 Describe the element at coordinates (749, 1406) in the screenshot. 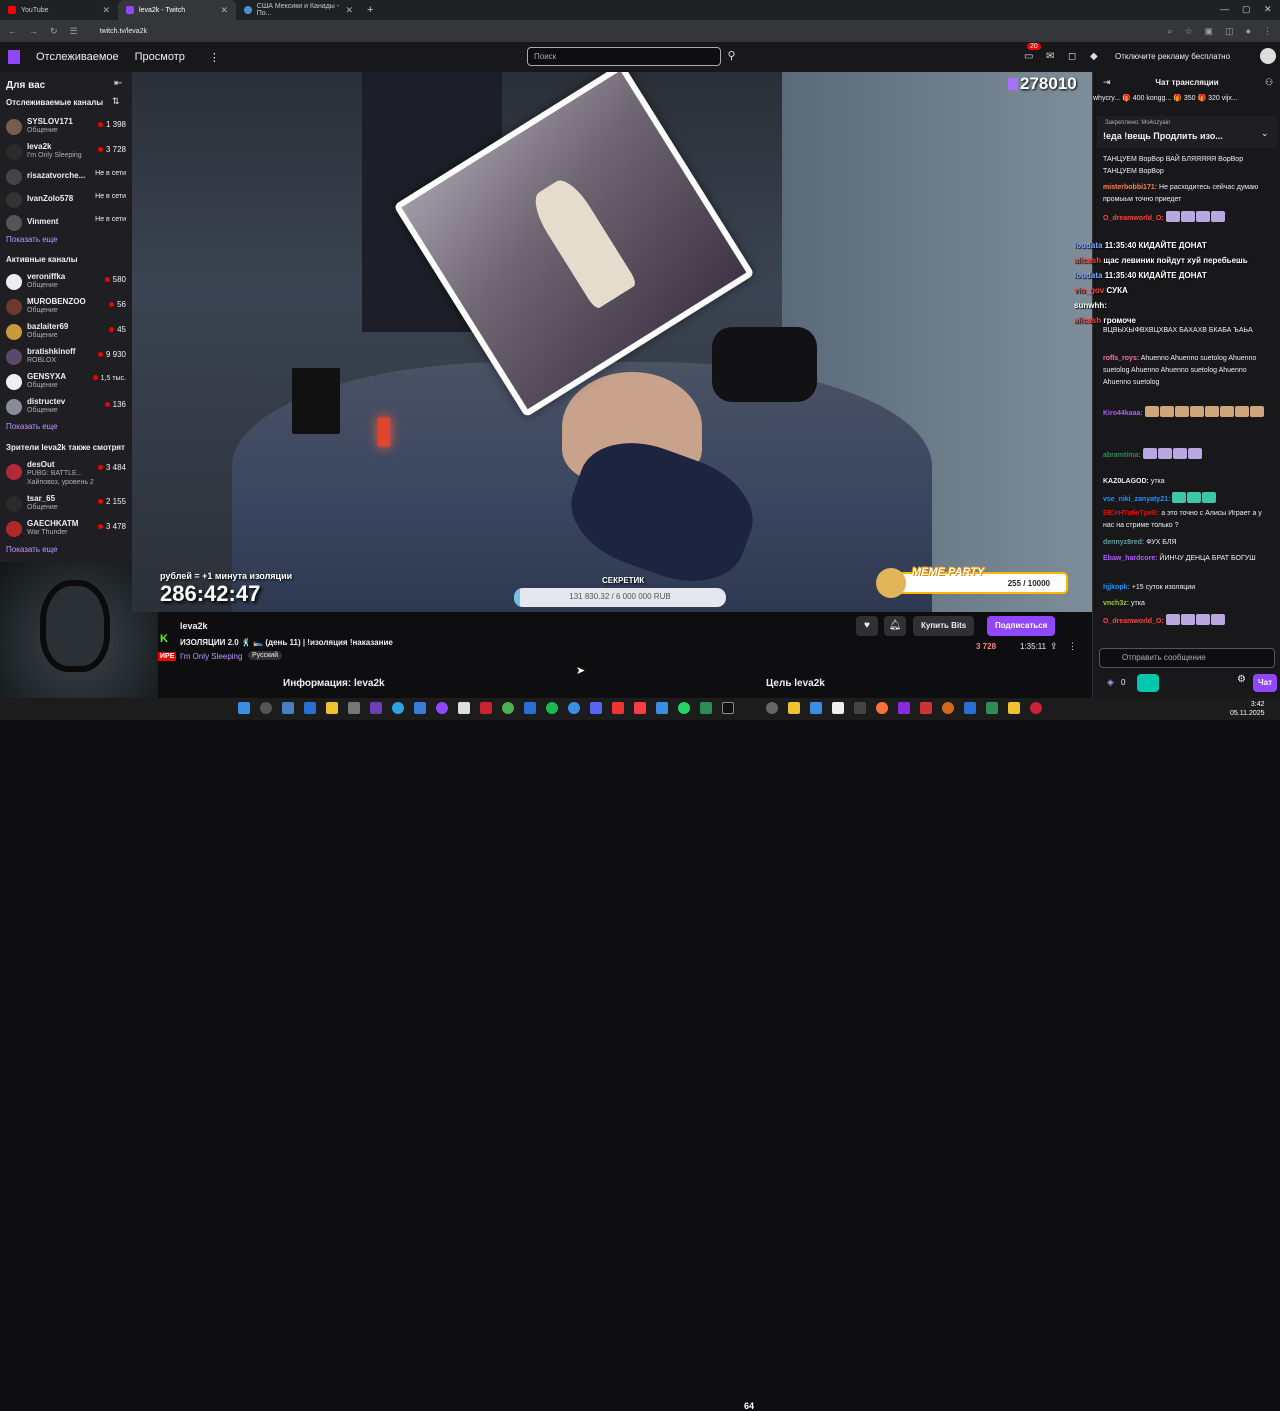

I see `taskbar-badge: 64` at that location.